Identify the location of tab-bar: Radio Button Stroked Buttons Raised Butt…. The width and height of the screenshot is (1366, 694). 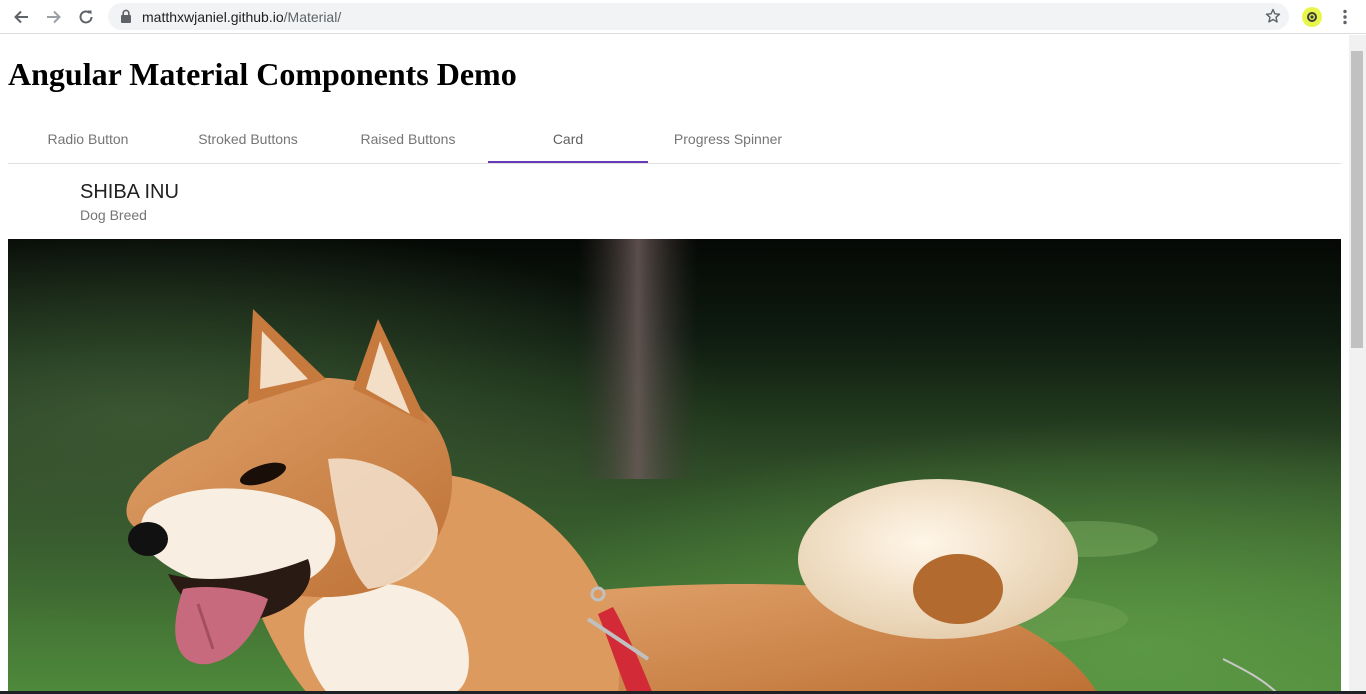
(674, 139).